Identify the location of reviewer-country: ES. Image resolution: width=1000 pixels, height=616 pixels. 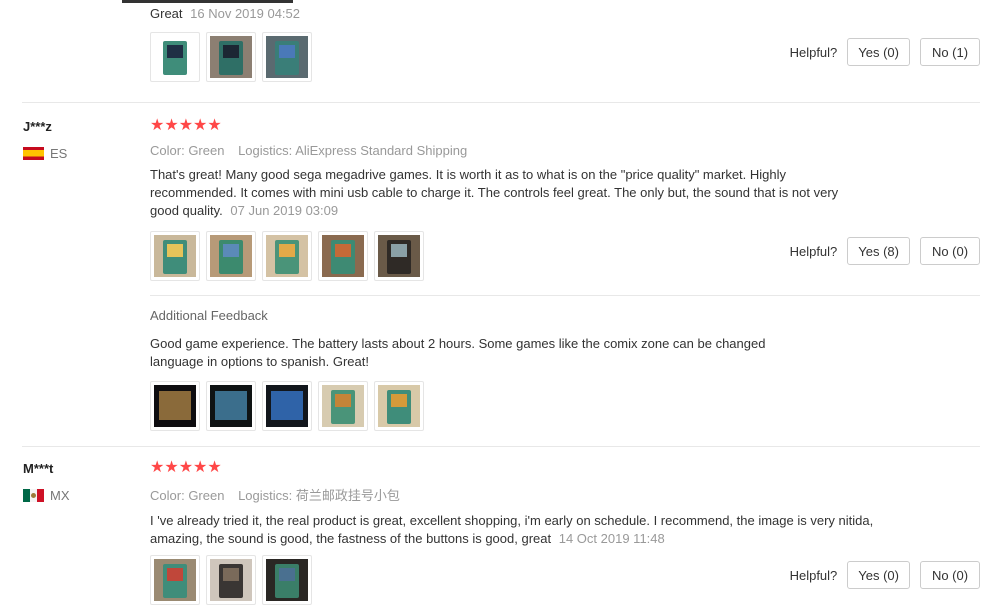
(45, 153).